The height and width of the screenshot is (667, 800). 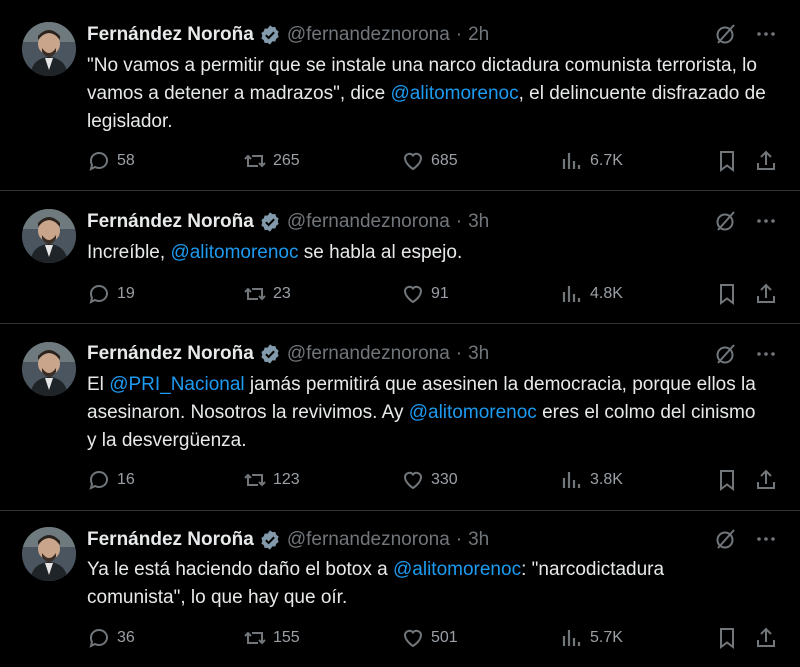 I want to click on like-count: 330, so click(x=444, y=479).